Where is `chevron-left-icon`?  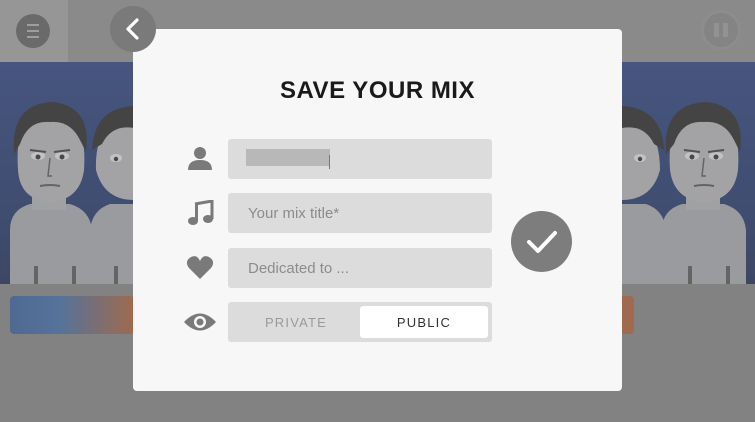
chevron-left-icon is located at coordinates (132, 29).